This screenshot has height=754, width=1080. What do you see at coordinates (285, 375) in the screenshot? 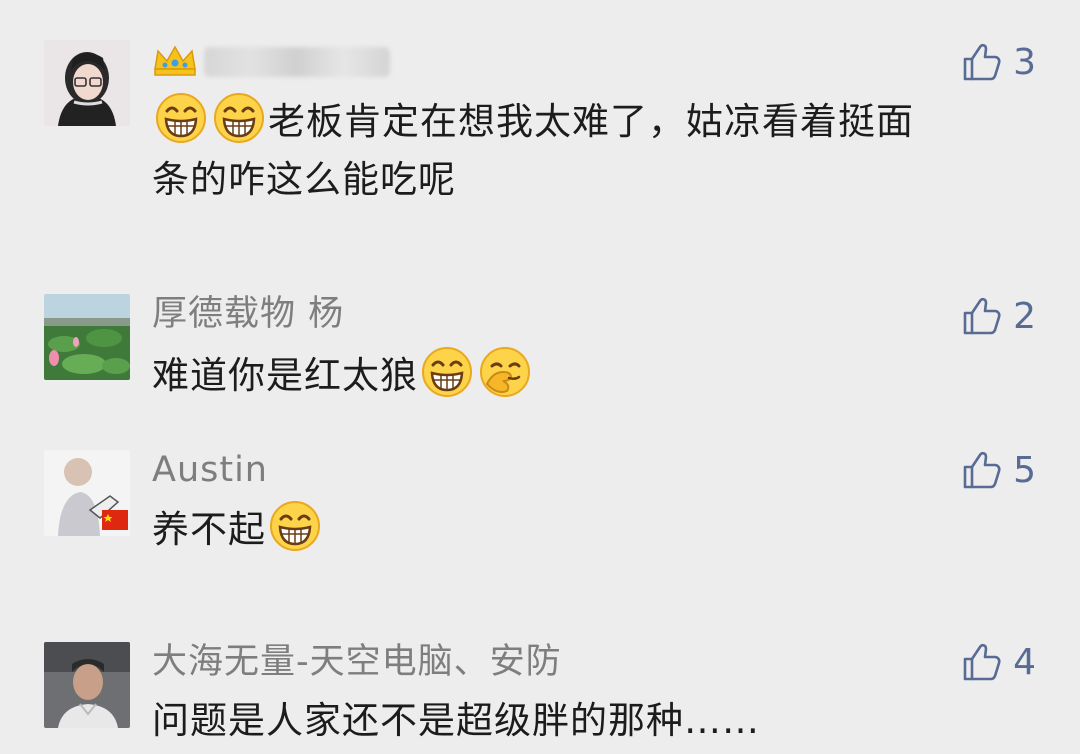
I see `comment-text-body: 难道你是红太狼` at bounding box center [285, 375].